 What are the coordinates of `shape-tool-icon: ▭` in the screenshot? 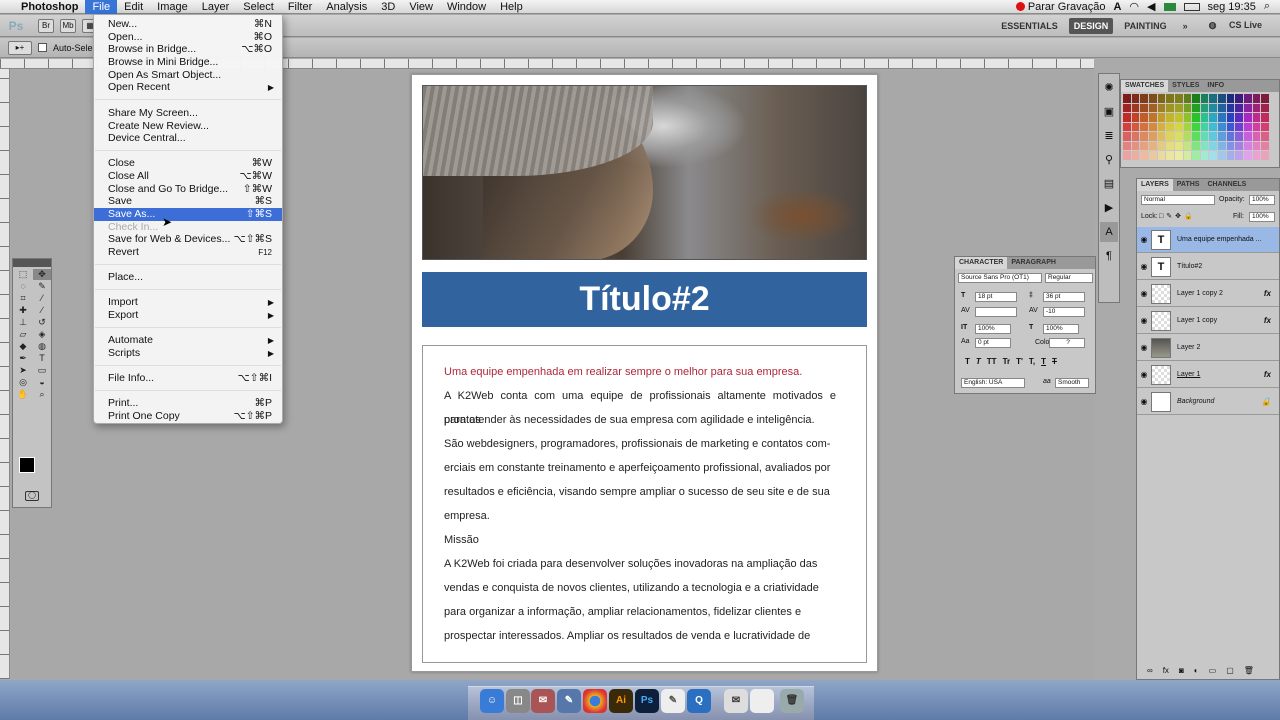 It's located at (42, 370).